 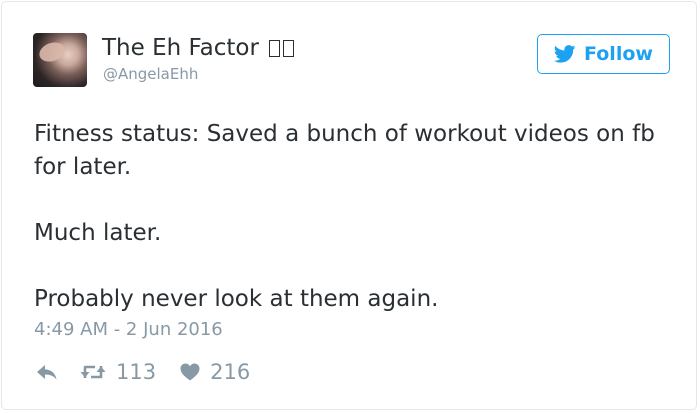 I want to click on author-name-row: The Eh Factor, so click(x=198, y=48).